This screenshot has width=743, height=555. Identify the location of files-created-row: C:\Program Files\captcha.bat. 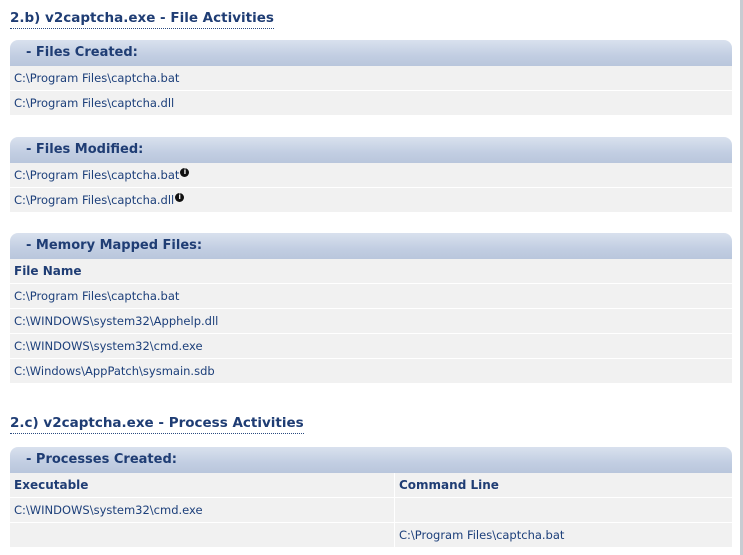
(371, 78).